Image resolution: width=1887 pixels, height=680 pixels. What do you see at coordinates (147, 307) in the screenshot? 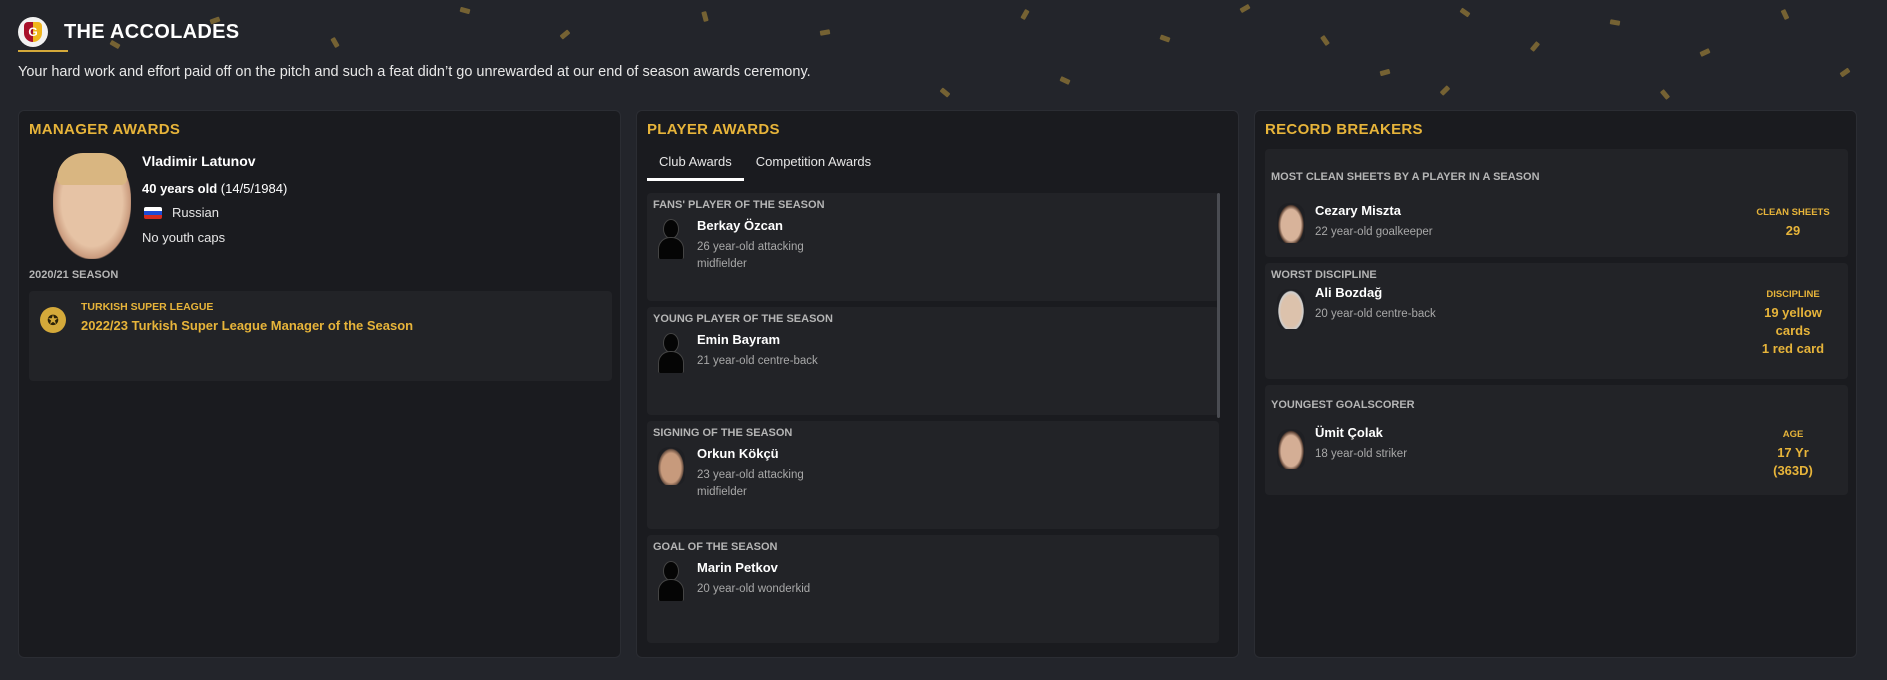
I see `award-competition: TURKISH SUPER LEAGUE` at bounding box center [147, 307].